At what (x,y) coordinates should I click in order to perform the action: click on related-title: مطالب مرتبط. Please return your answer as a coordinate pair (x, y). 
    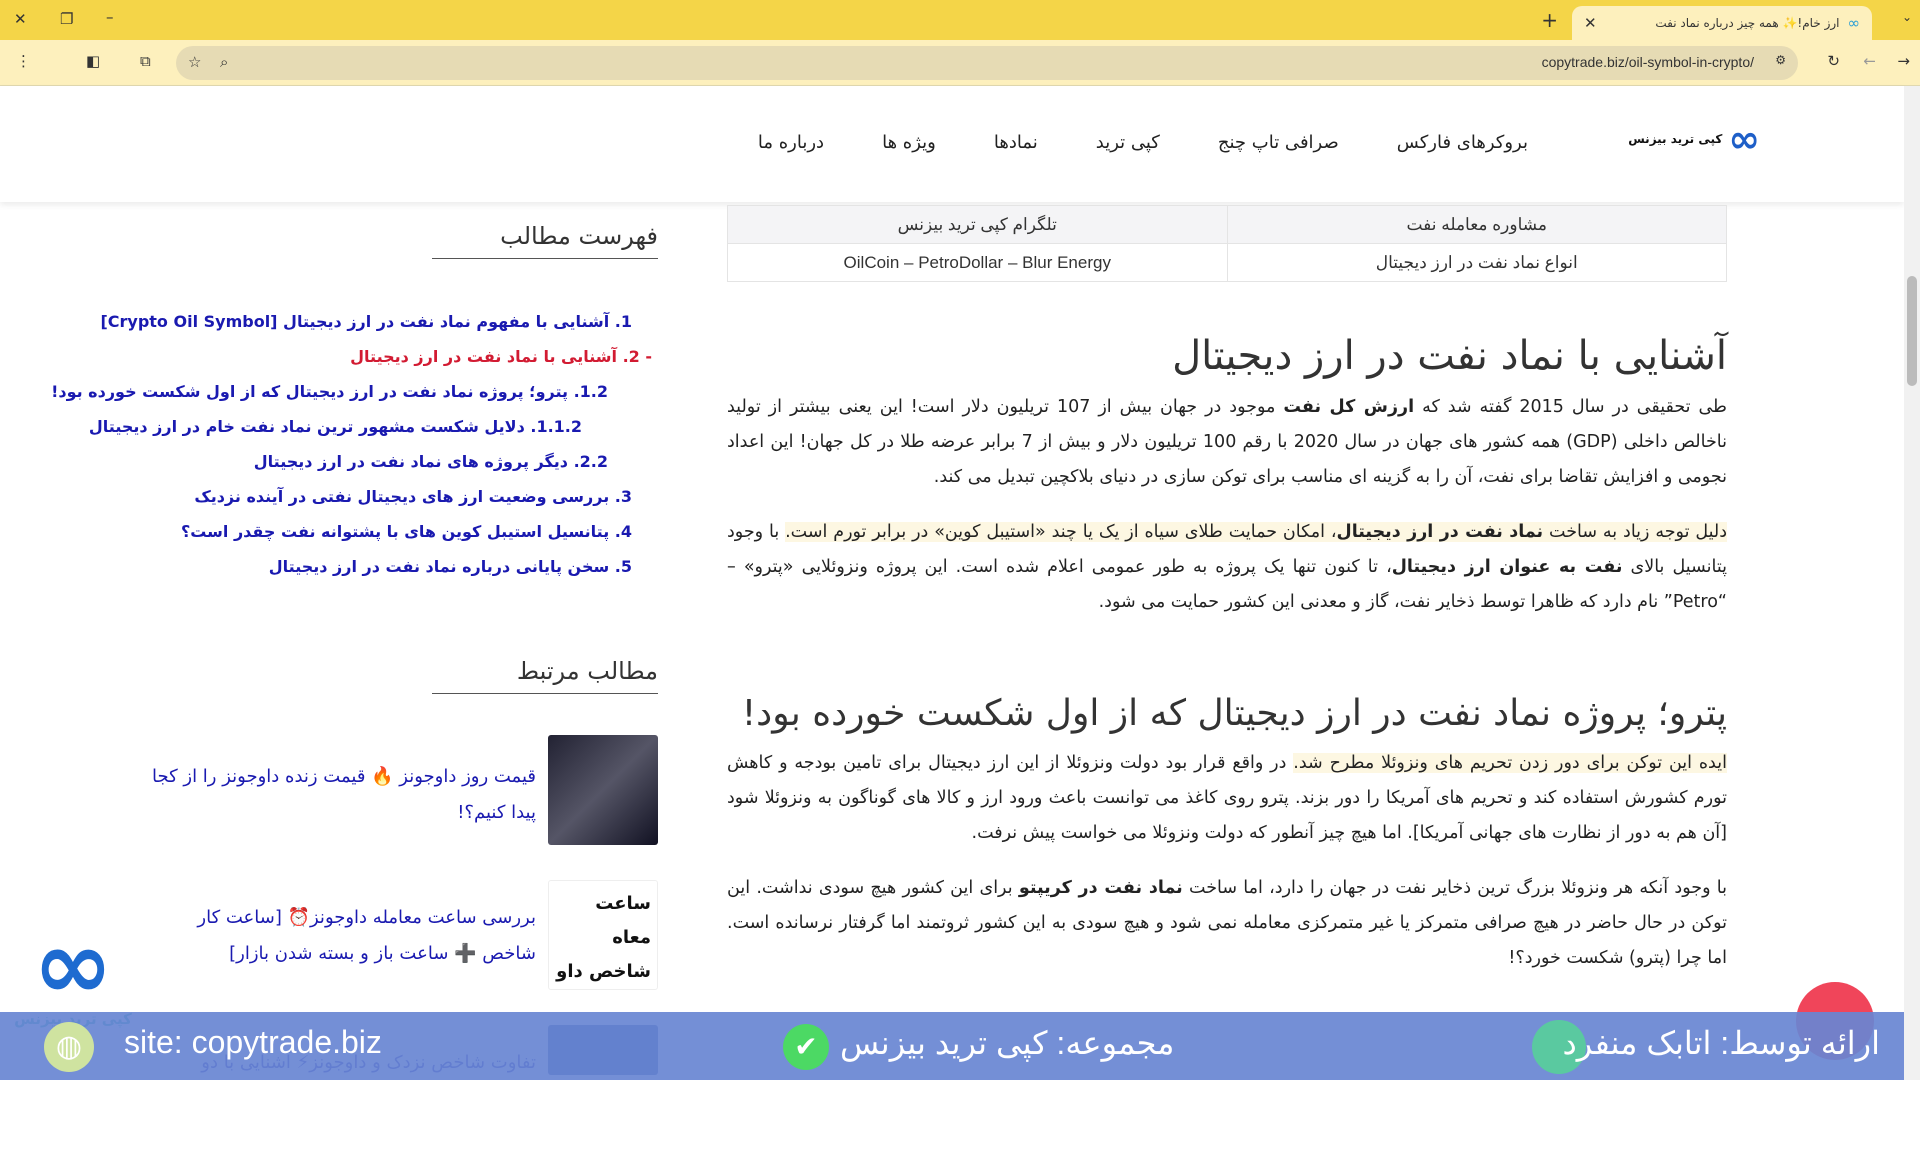
    Looking at the image, I should click on (545, 675).